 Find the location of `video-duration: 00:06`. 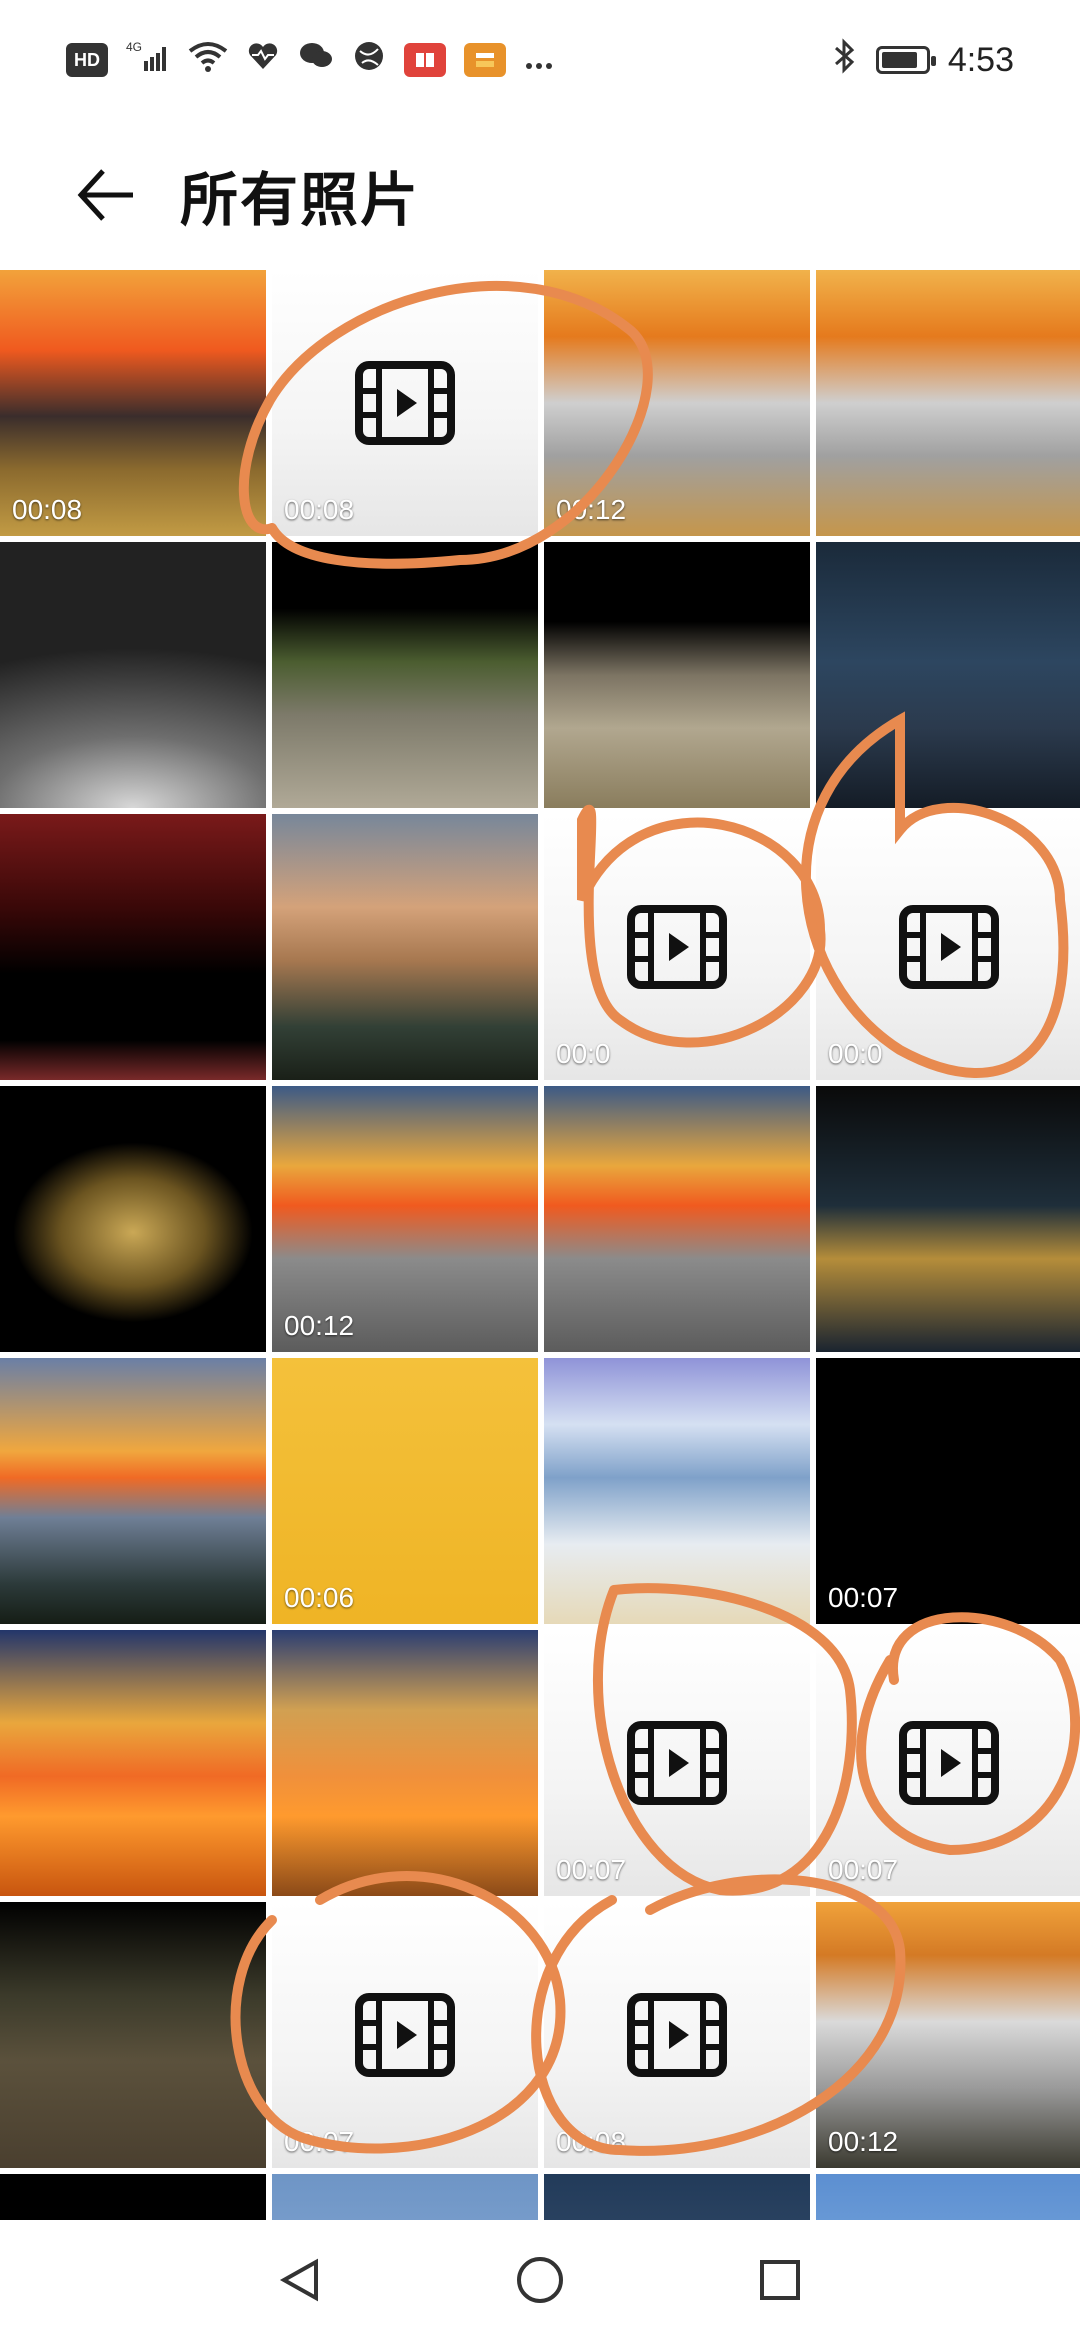

video-duration: 00:06 is located at coordinates (319, 1597).